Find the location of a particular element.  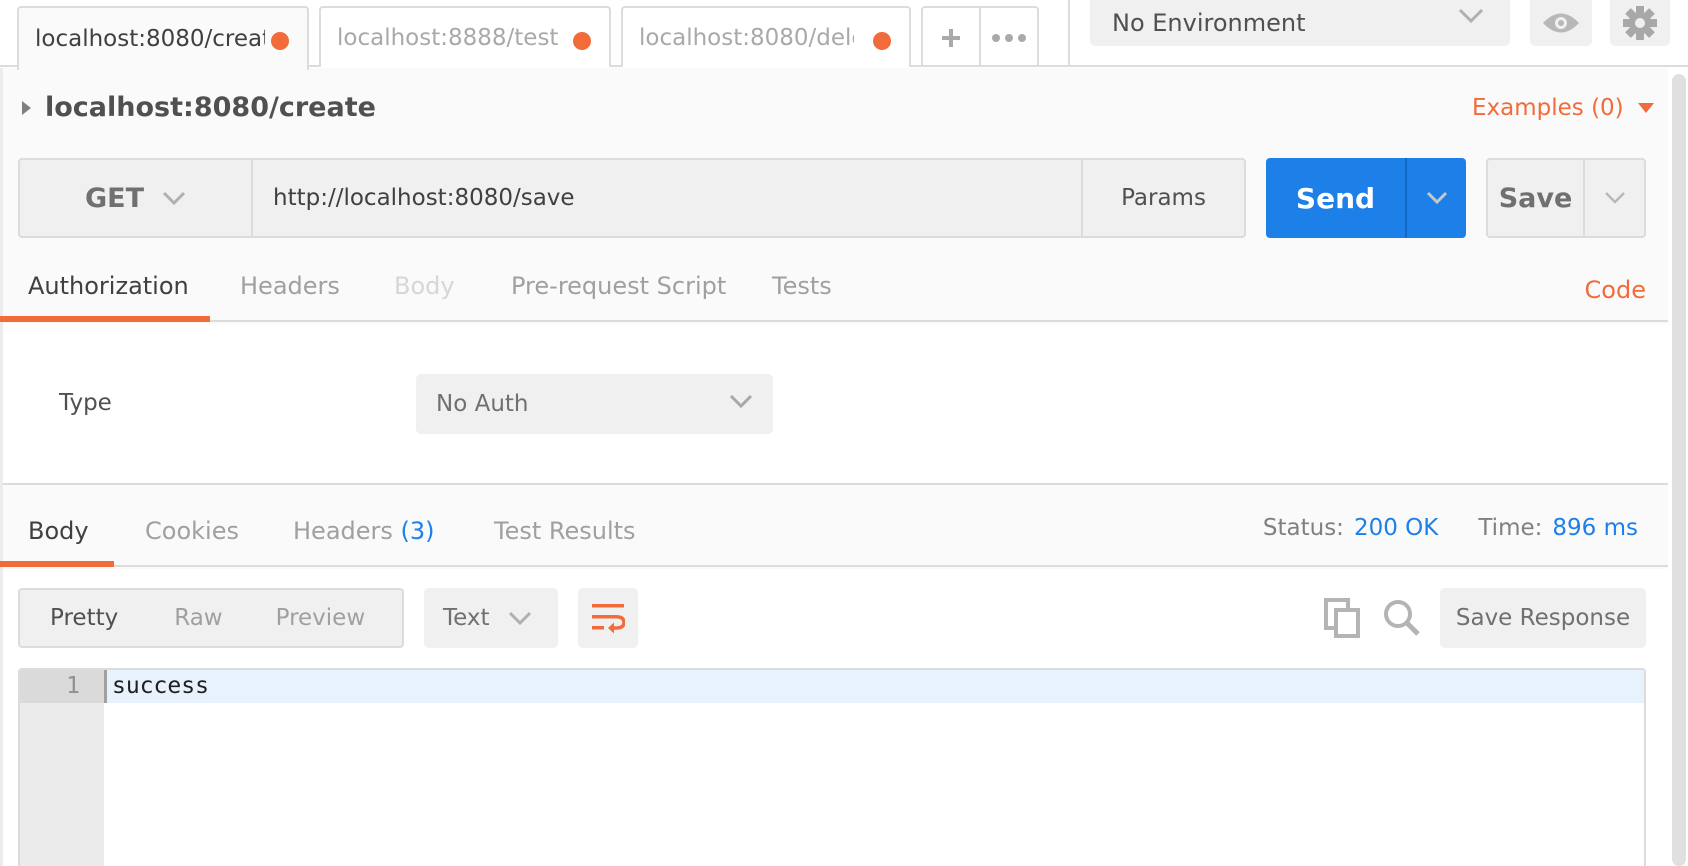

wrap-lines-button is located at coordinates (608, 618).